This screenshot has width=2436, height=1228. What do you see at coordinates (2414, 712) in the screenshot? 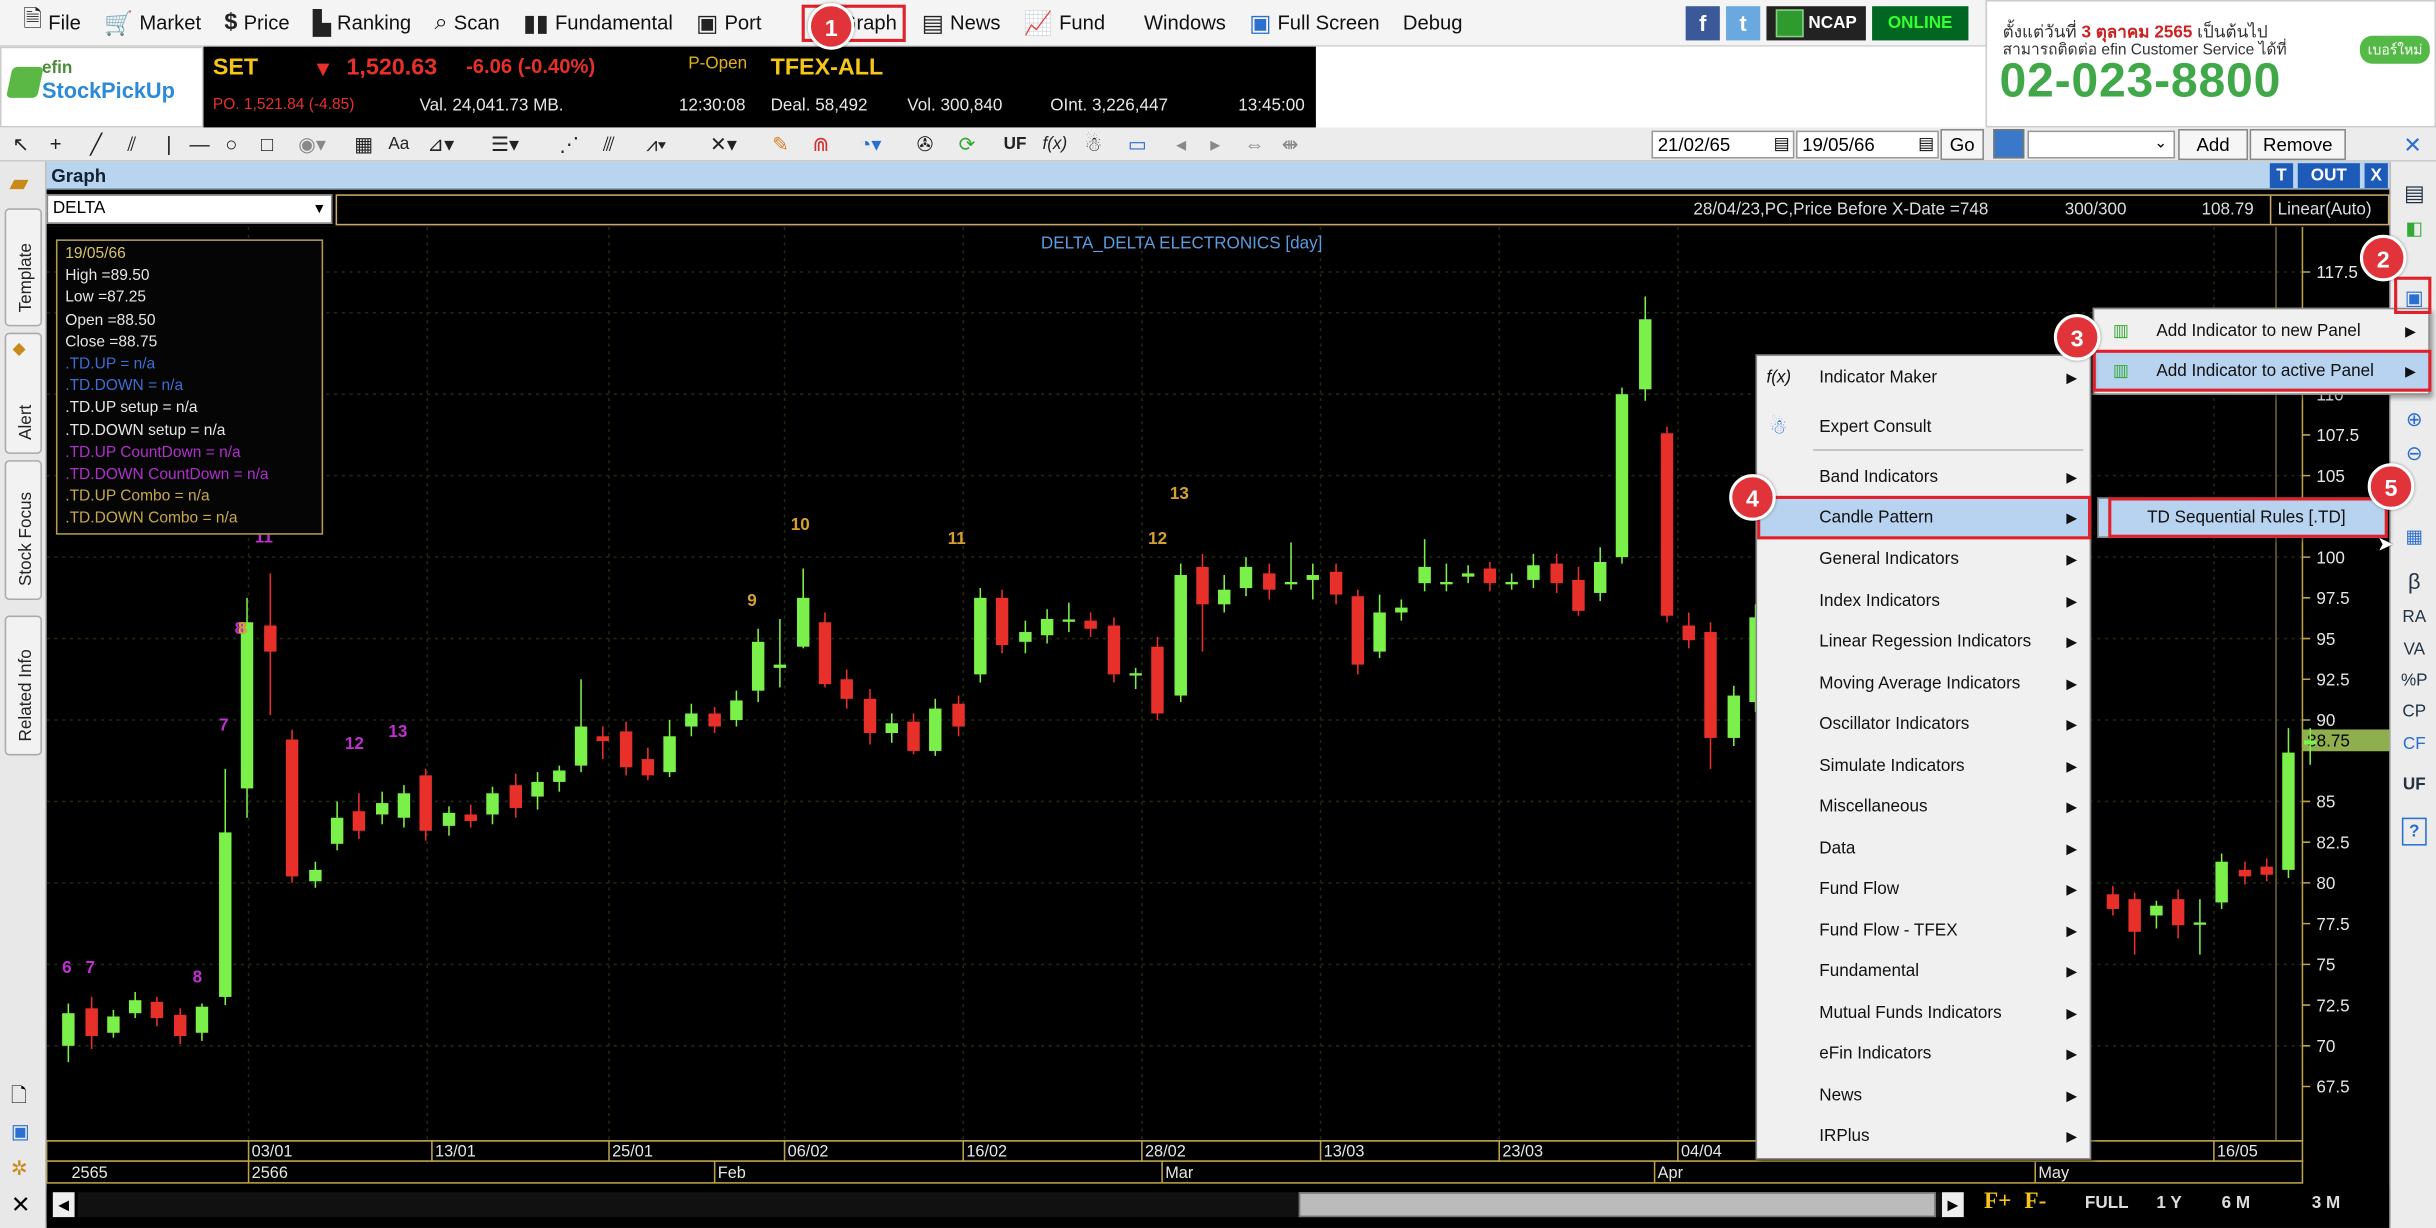
I see `cp-tool: CP` at bounding box center [2414, 712].